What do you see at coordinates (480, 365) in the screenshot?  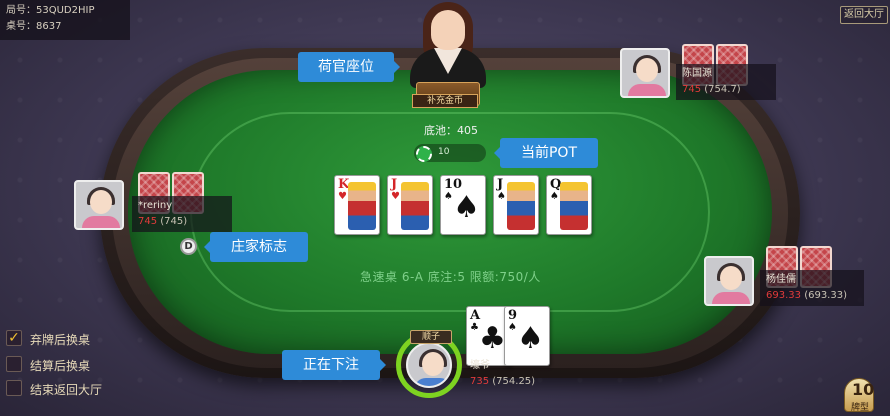 I see `player-name: 壕爷` at bounding box center [480, 365].